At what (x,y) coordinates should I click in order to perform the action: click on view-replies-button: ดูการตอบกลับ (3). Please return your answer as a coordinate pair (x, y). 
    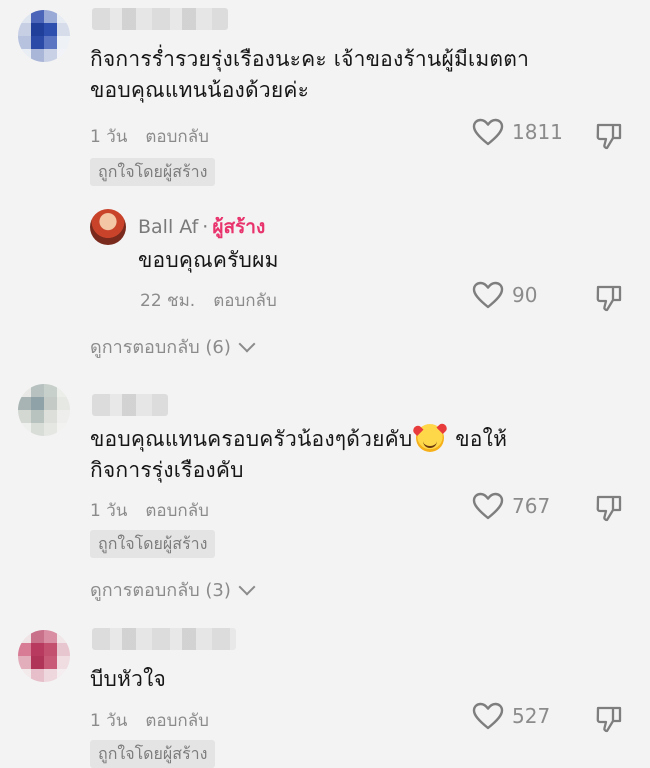
    Looking at the image, I should click on (173, 589).